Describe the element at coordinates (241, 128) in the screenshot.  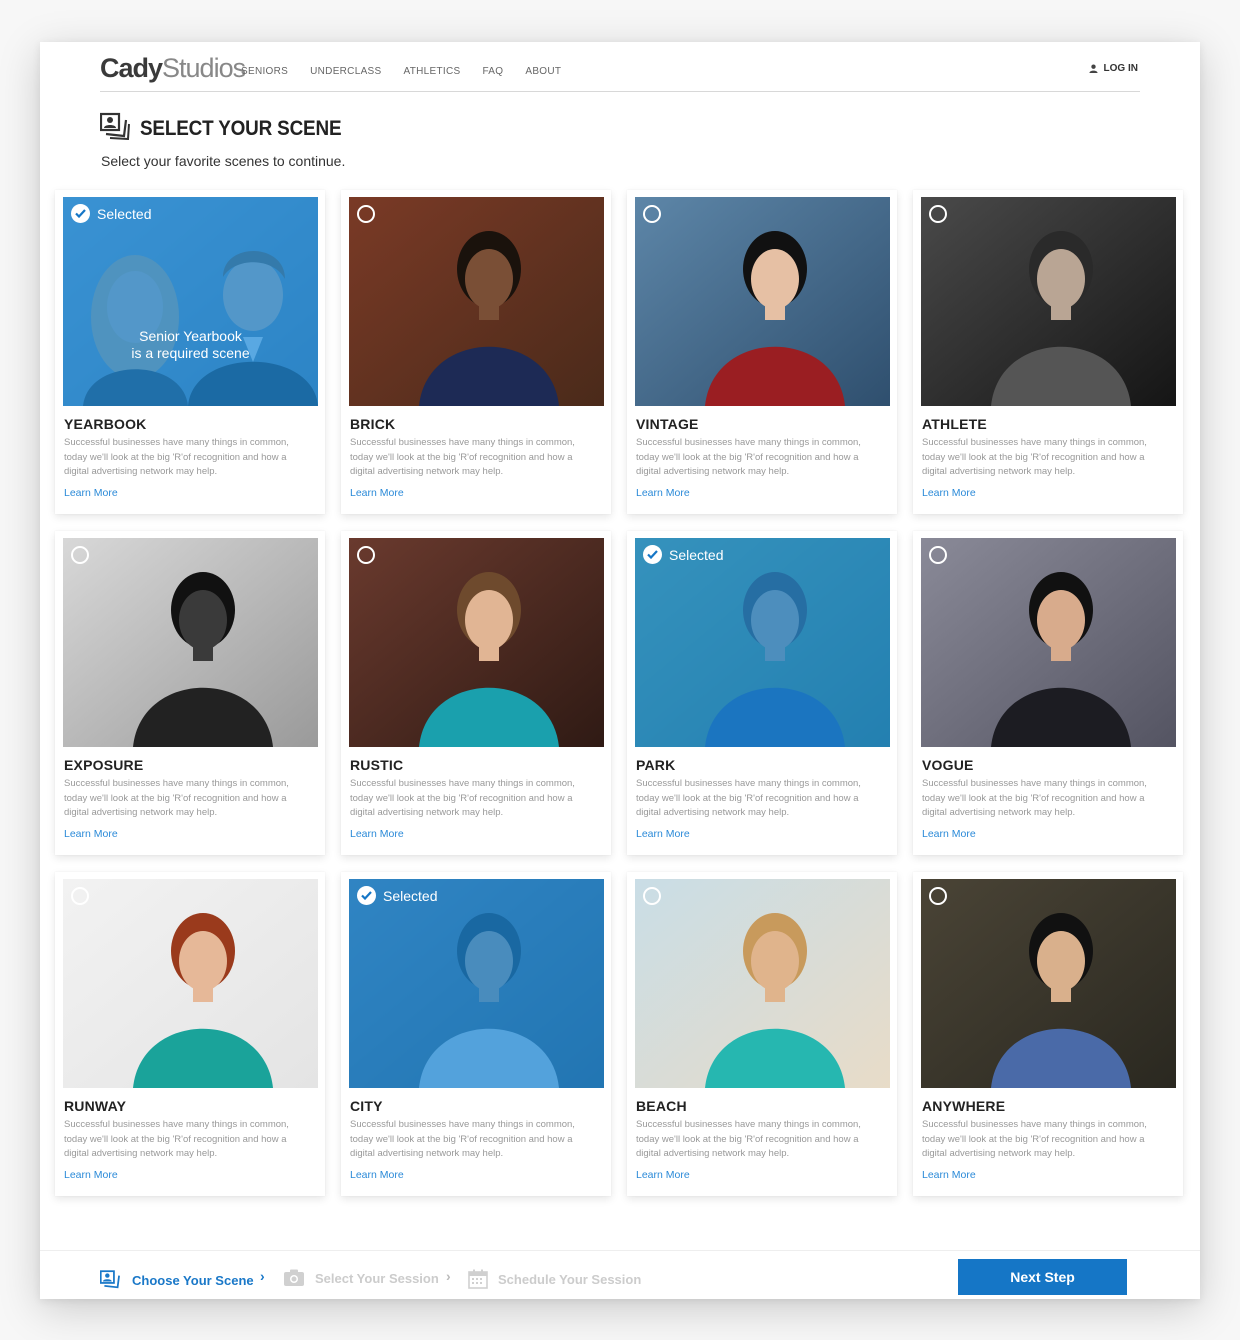
I see `page-title: SELECT YOUR SCENE` at that location.